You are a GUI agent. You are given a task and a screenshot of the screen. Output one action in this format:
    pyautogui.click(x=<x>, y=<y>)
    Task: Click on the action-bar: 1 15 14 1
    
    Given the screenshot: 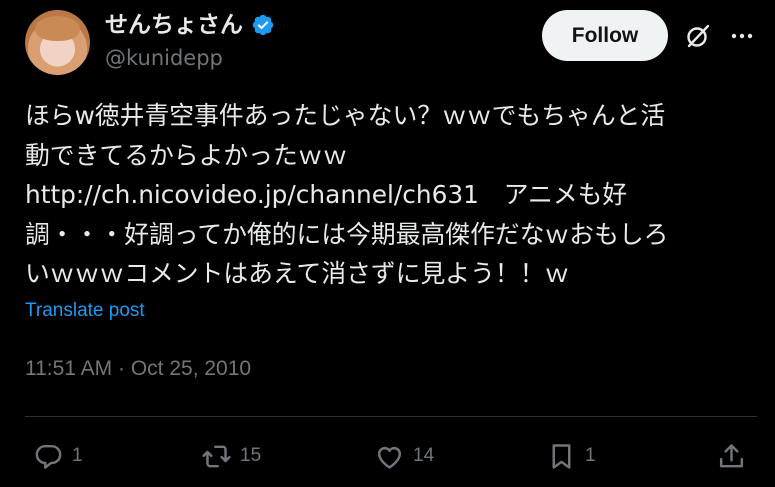 What is the action you would take?
    pyautogui.click(x=387, y=456)
    